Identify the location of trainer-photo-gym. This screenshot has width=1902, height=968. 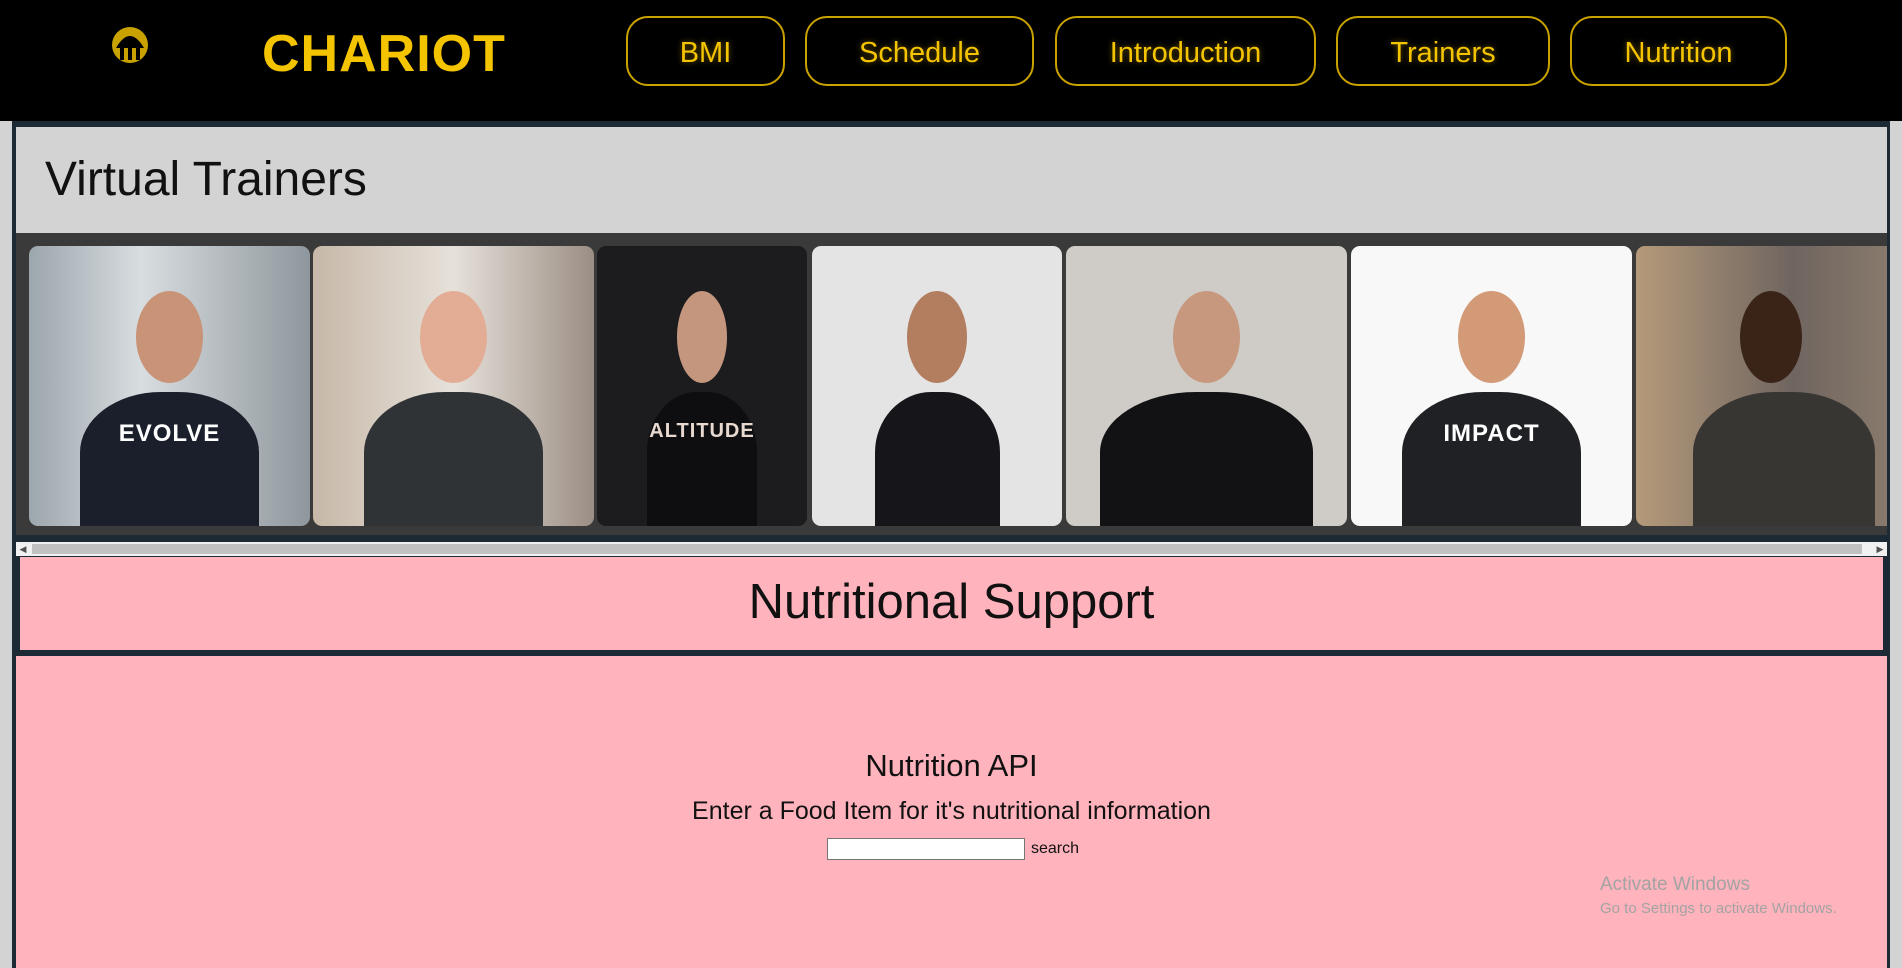
(1761, 386).